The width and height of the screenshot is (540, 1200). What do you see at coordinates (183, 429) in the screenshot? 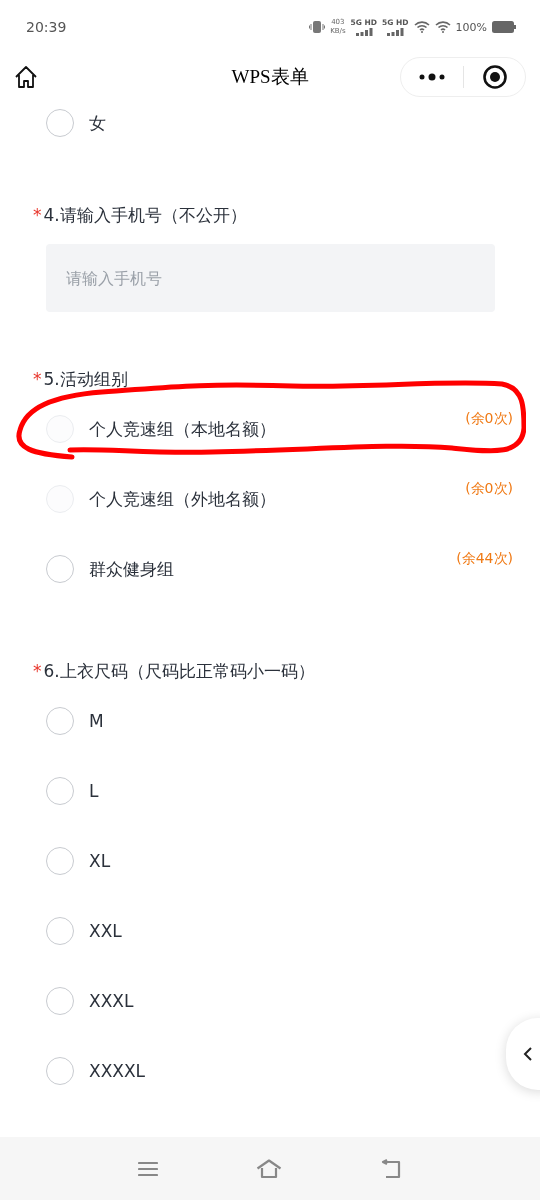
I see `option-label: 个人竞速组（本地名额）` at bounding box center [183, 429].